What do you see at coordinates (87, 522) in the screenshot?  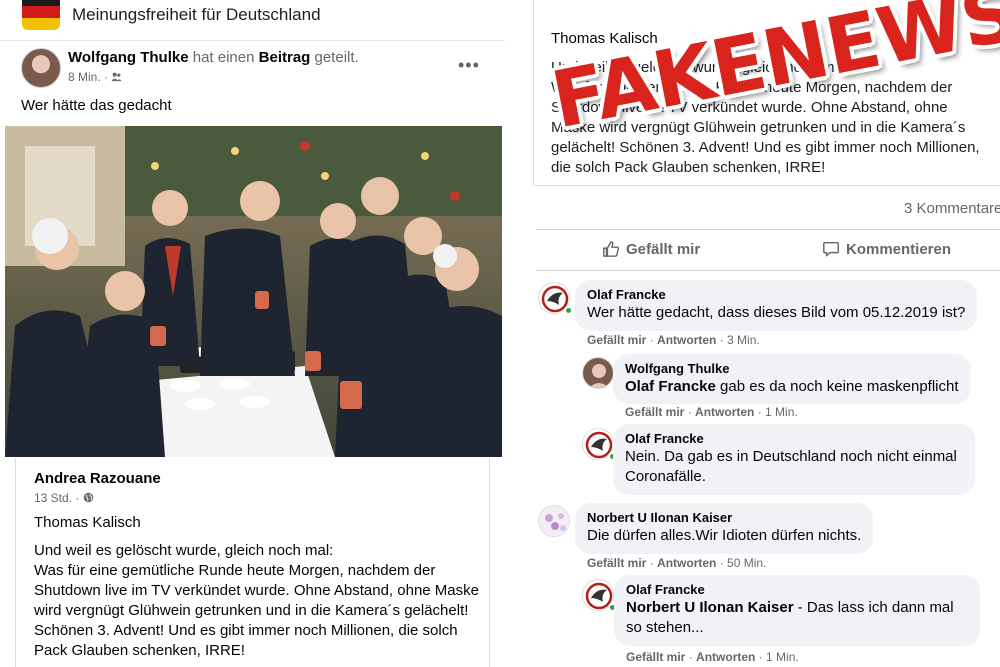 I see `shared-tagged-name: Thomas Kalisch` at bounding box center [87, 522].